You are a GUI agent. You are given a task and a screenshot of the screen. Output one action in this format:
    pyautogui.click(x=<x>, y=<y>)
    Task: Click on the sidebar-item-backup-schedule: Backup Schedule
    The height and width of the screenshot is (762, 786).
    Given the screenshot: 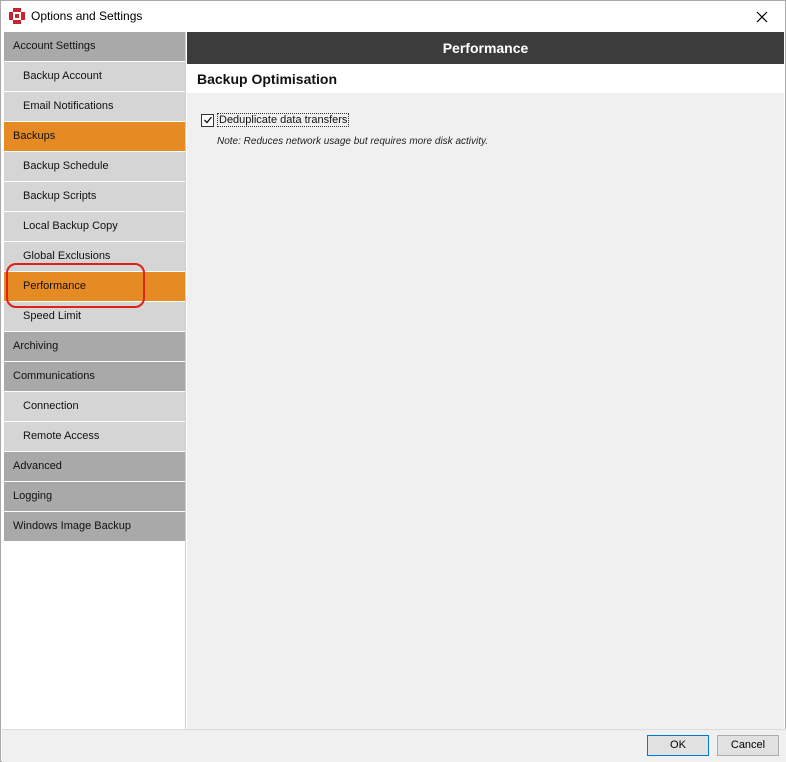 What is the action you would take?
    pyautogui.click(x=94, y=166)
    